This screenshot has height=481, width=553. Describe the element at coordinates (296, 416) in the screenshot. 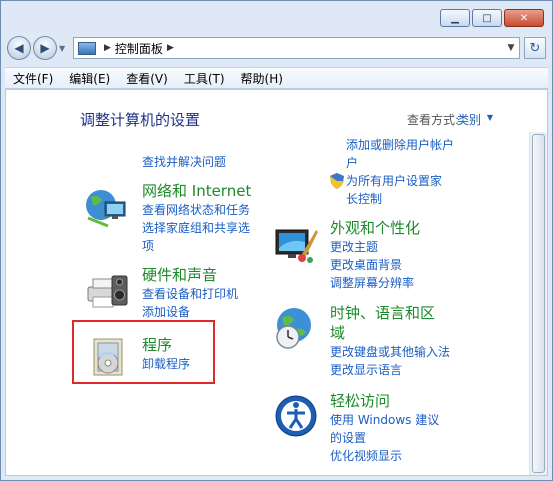

I see `ease-of-access-icon` at that location.